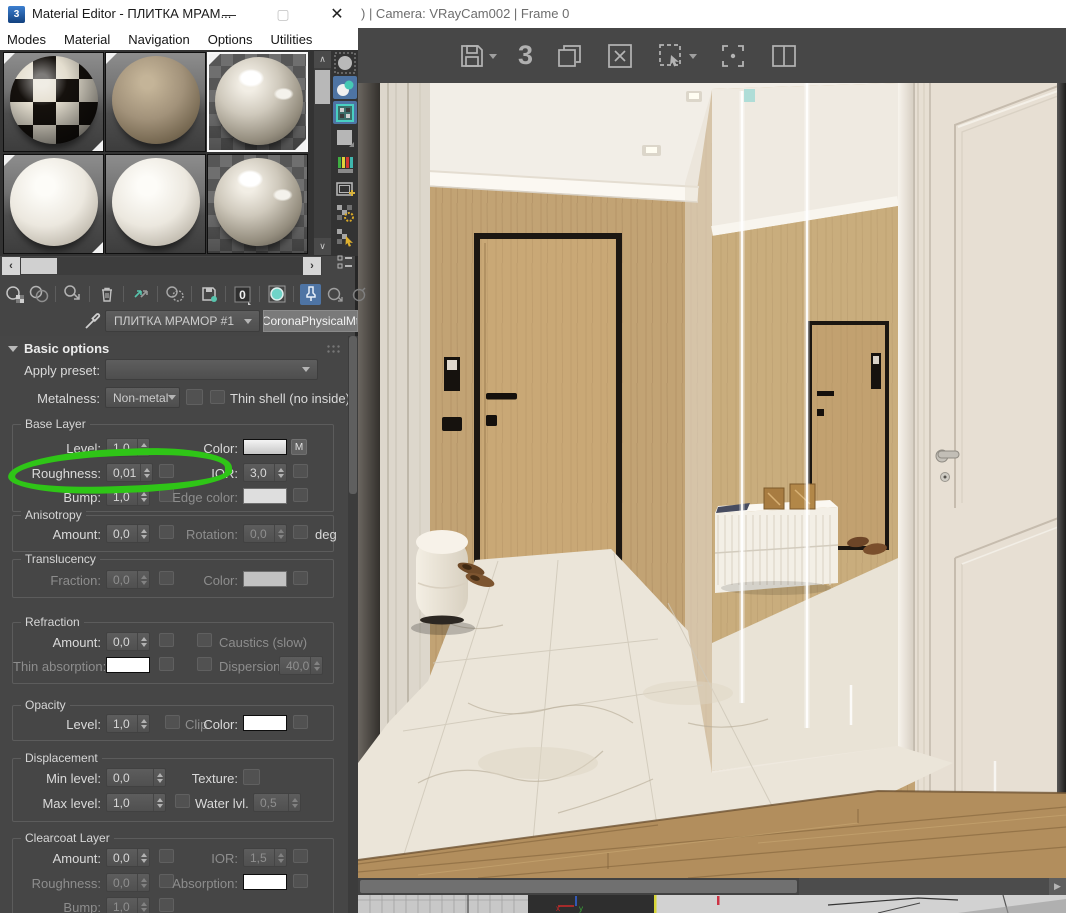 The height and width of the screenshot is (913, 1066). What do you see at coordinates (283, 14) in the screenshot?
I see `maximize-button: ▢` at bounding box center [283, 14].